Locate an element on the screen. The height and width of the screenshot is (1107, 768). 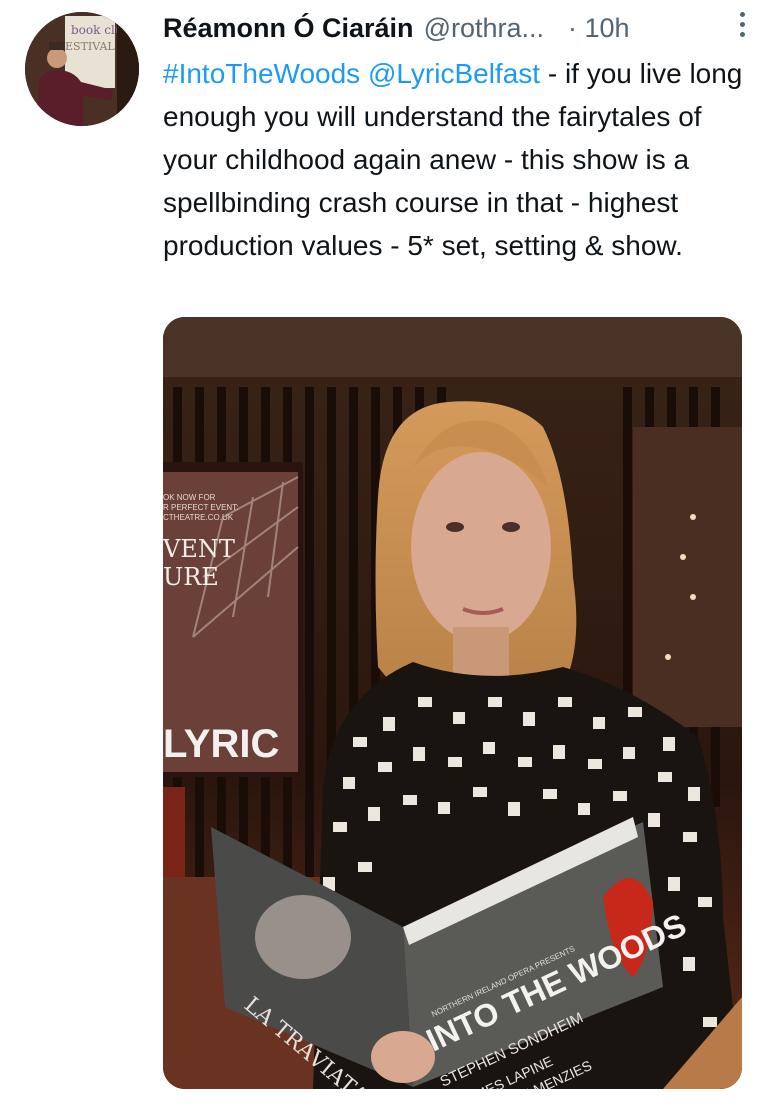
hashtag-link: #IntoTheWoods is located at coordinates (261, 73).